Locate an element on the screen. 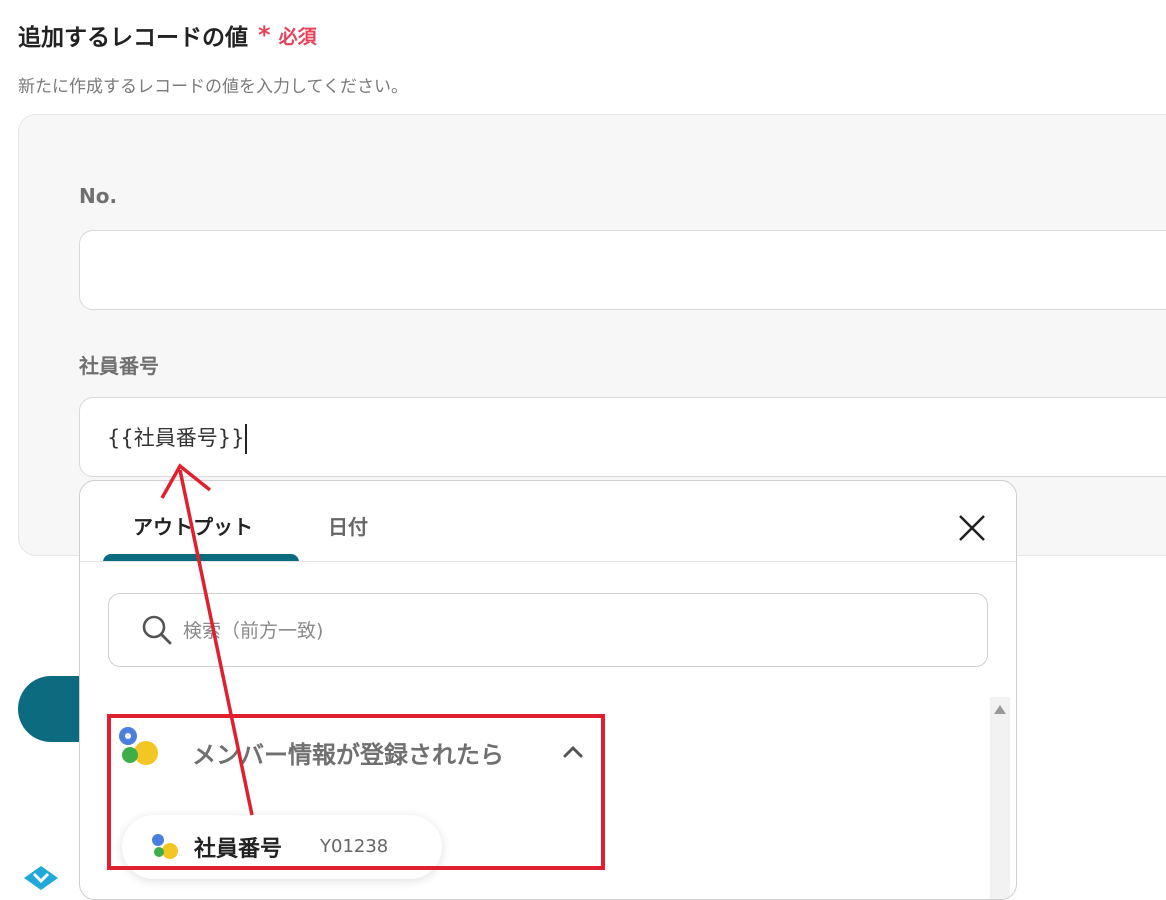 The width and height of the screenshot is (1166, 900). group-title: メンバー情報が登録されたら is located at coordinates (348, 755).